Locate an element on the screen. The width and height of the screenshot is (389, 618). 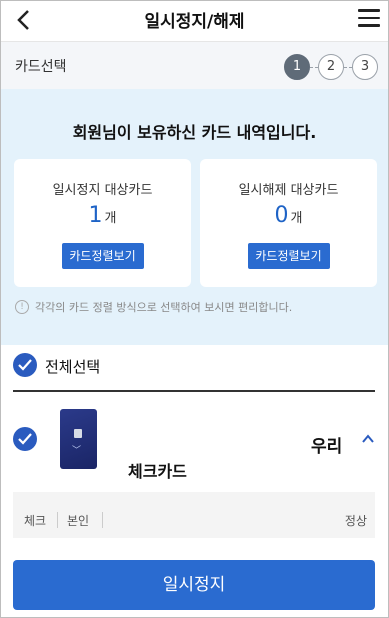
page-title: 일시정지/해제 is located at coordinates (194, 22).